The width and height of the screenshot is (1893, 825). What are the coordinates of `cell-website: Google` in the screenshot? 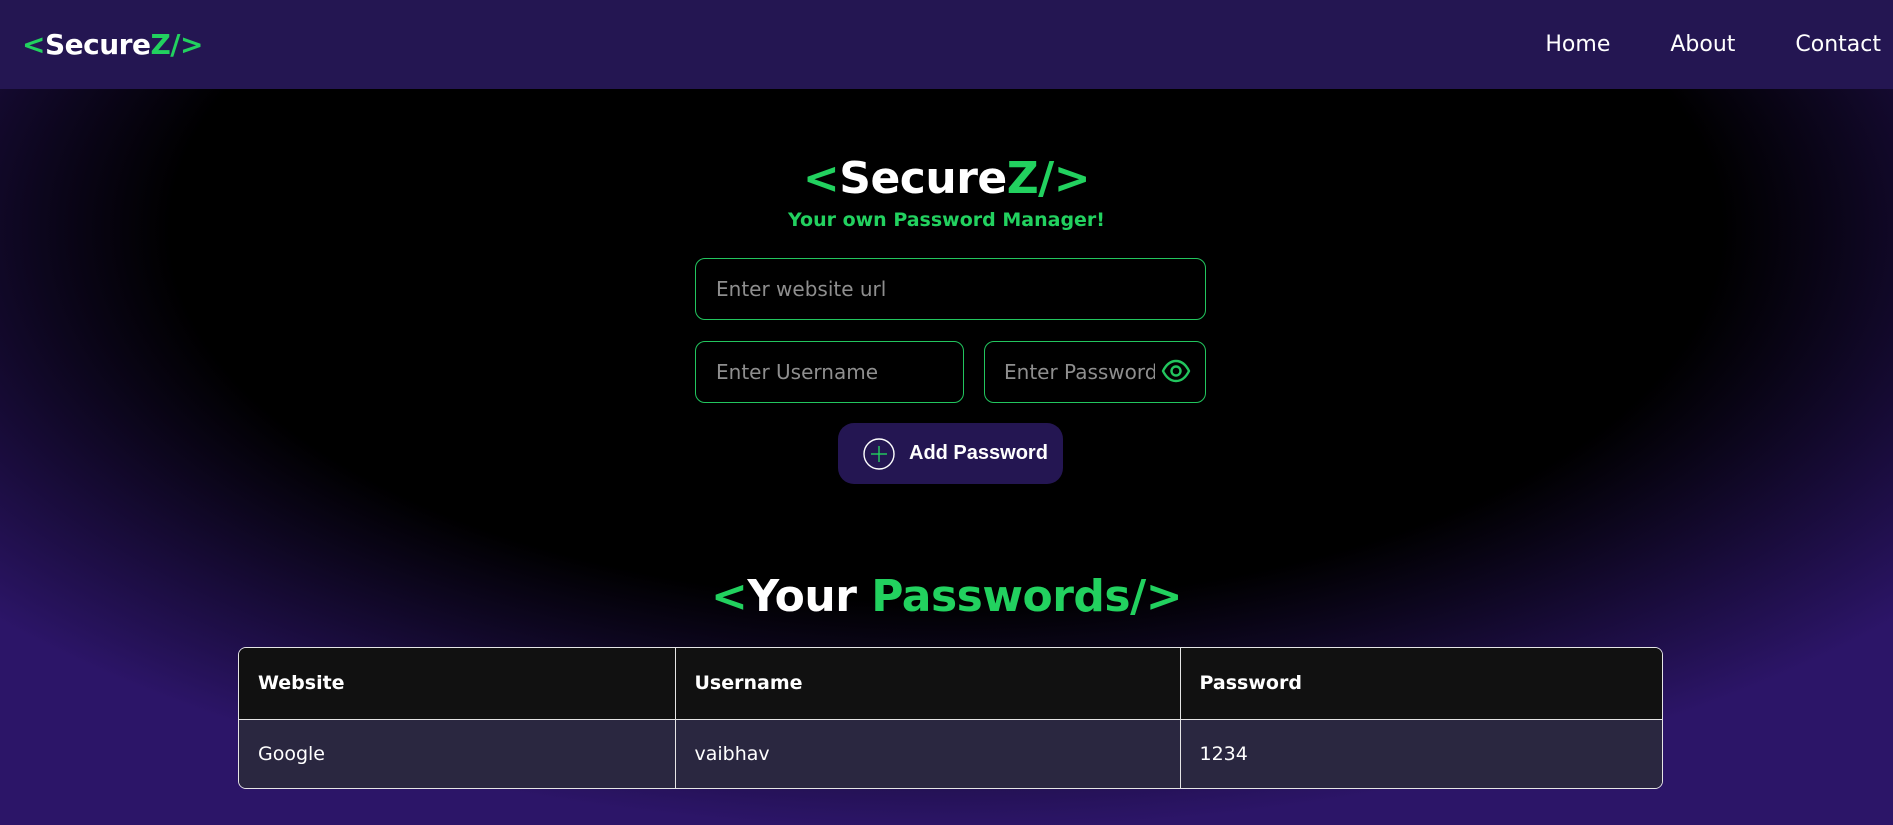 It's located at (457, 753).